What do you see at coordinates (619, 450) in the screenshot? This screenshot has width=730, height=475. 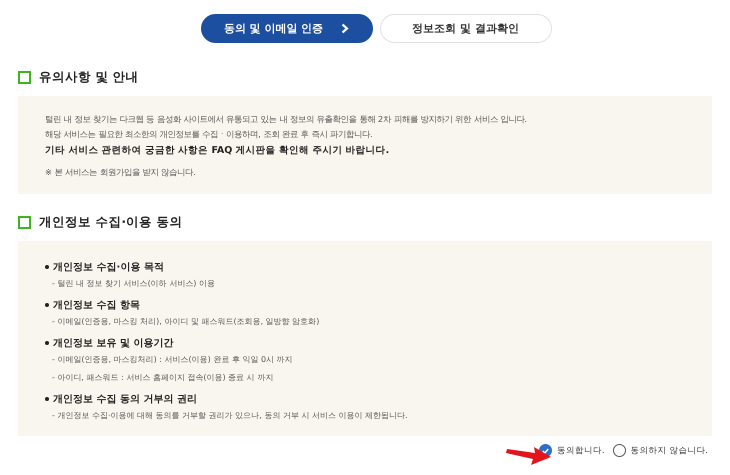 I see `radio-button` at bounding box center [619, 450].